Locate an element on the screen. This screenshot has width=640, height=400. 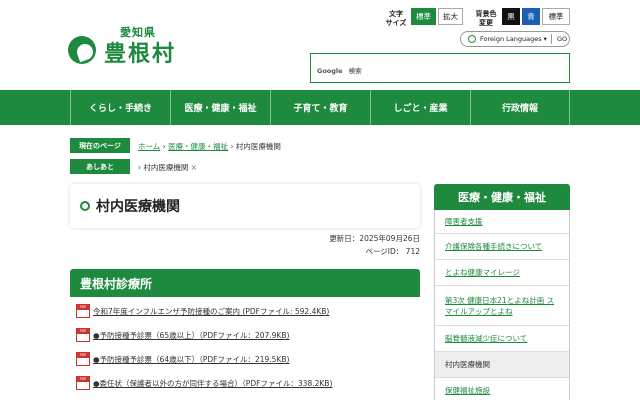
sidebar-item-link: 介護保険各種手続きについて is located at coordinates (493, 246).